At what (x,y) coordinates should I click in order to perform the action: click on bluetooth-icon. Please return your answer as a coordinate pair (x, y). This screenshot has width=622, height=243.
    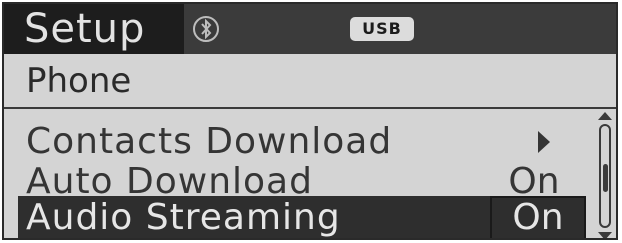
    Looking at the image, I should click on (206, 29).